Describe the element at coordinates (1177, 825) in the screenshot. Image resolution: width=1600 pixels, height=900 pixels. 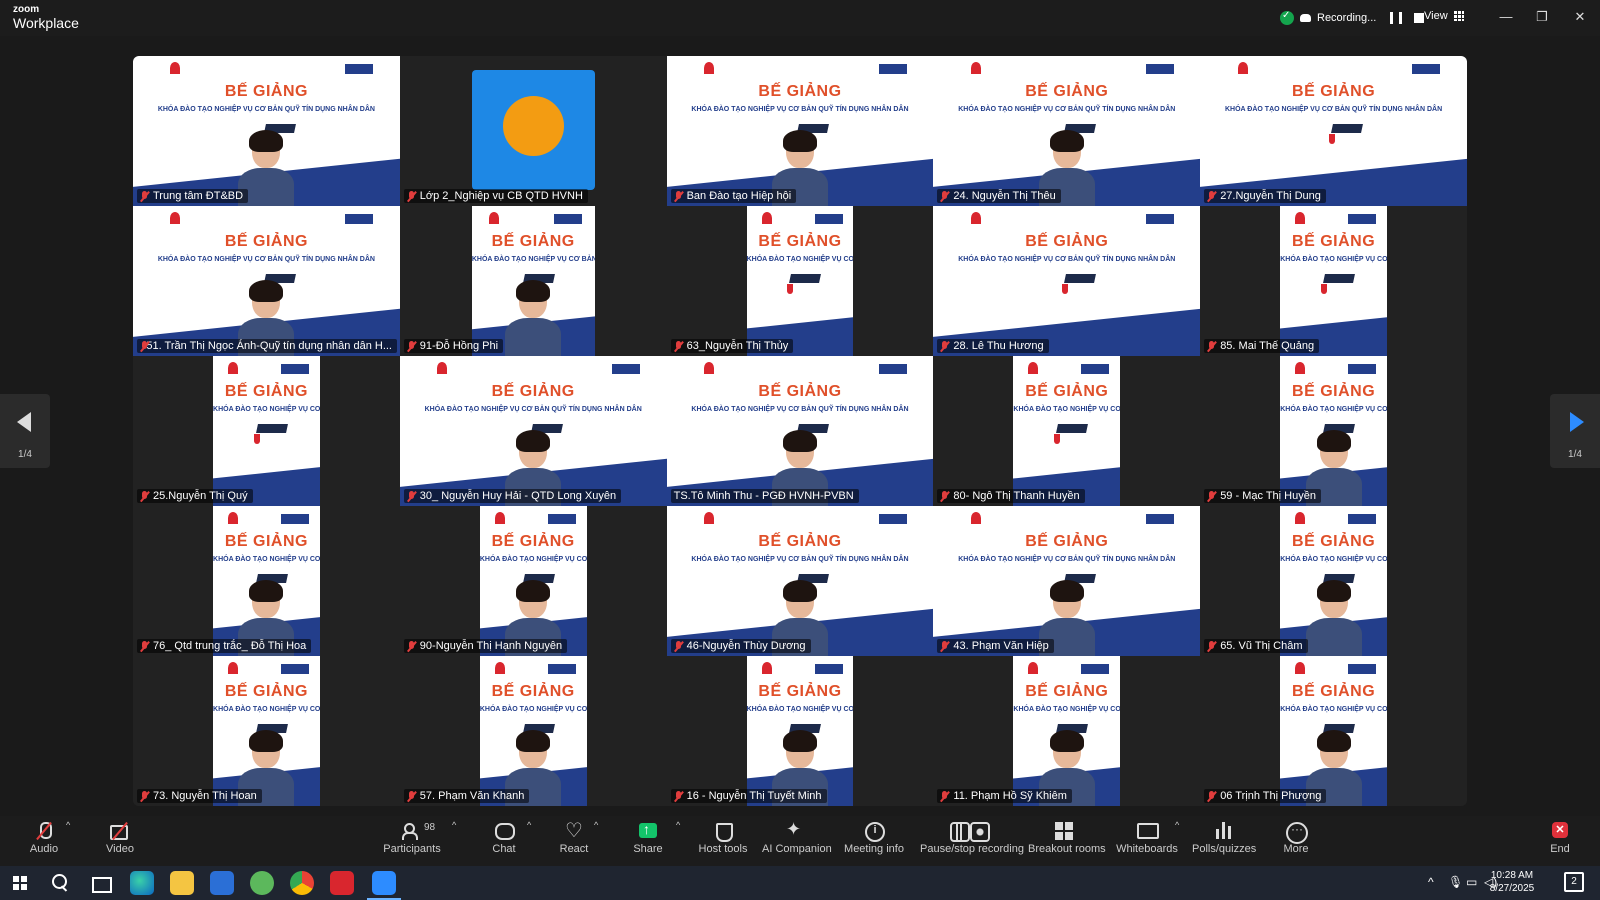
I see `whiteboards-options-caret-icon: ^` at that location.